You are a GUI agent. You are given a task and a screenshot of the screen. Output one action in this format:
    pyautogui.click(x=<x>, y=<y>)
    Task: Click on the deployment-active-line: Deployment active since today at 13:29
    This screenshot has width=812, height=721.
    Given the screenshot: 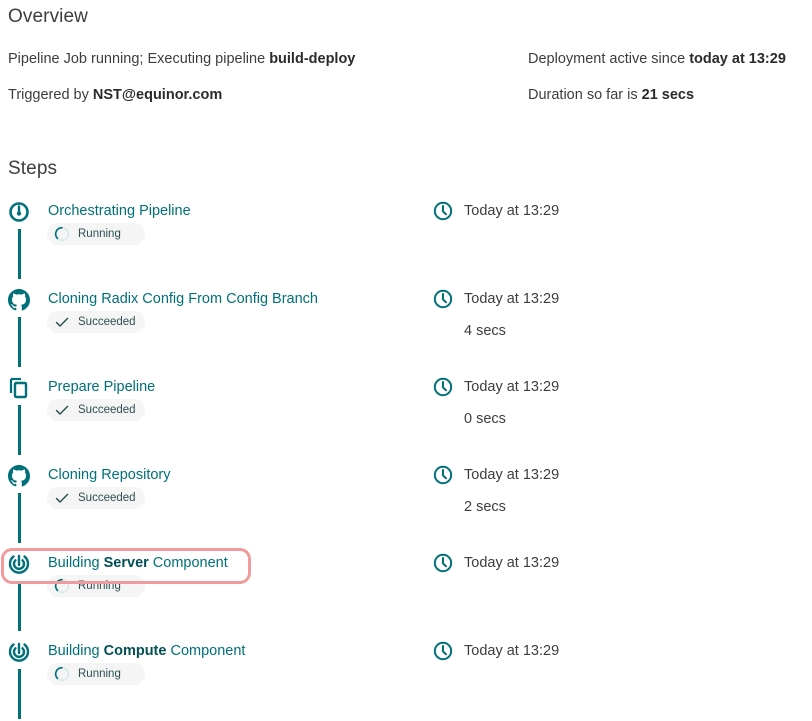 What is the action you would take?
    pyautogui.click(x=657, y=59)
    